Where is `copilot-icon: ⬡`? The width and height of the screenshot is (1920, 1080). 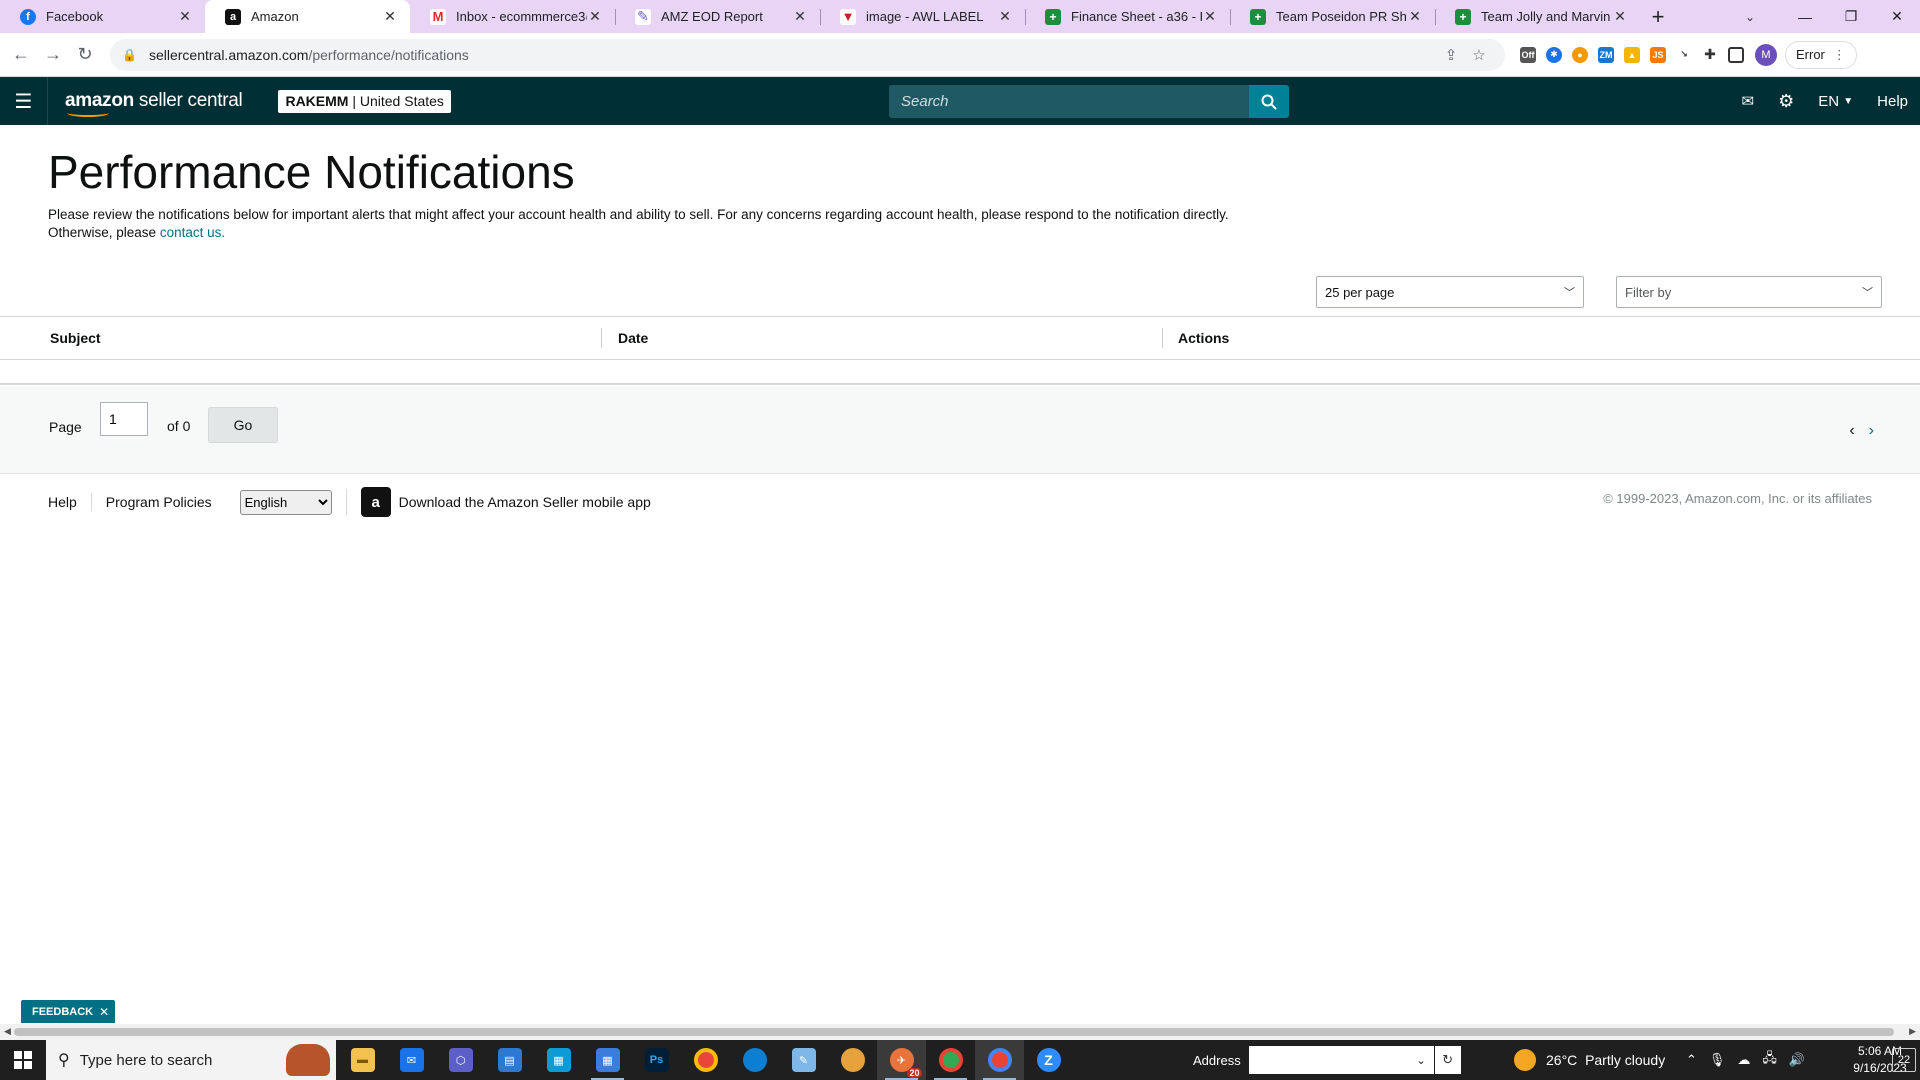
copilot-icon: ⬡ is located at coordinates (460, 1060).